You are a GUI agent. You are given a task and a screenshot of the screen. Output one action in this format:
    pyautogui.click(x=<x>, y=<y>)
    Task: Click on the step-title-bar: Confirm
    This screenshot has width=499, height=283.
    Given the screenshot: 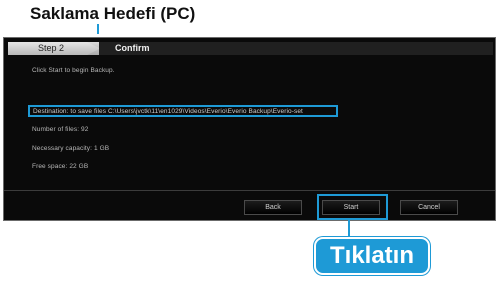 What is the action you would take?
    pyautogui.click(x=296, y=48)
    